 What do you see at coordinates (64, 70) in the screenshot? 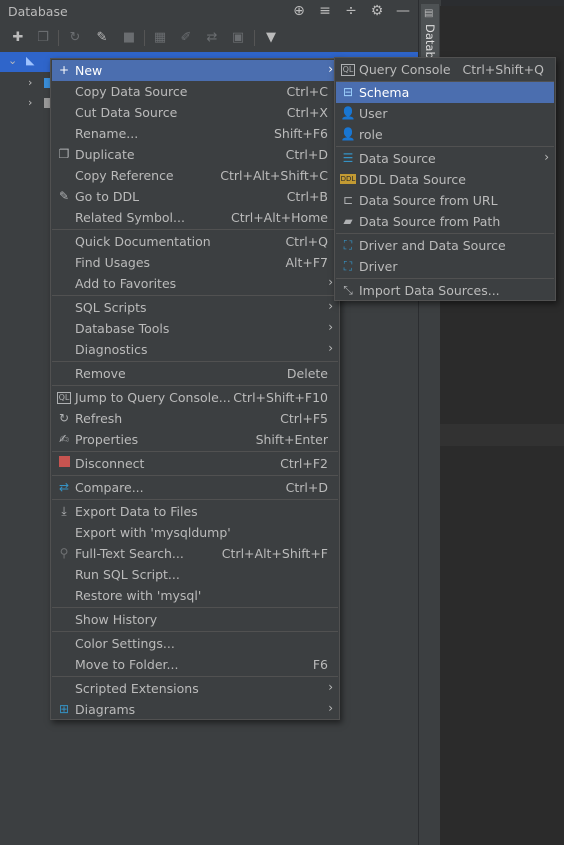
I see `plus-icon: +` at bounding box center [64, 70].